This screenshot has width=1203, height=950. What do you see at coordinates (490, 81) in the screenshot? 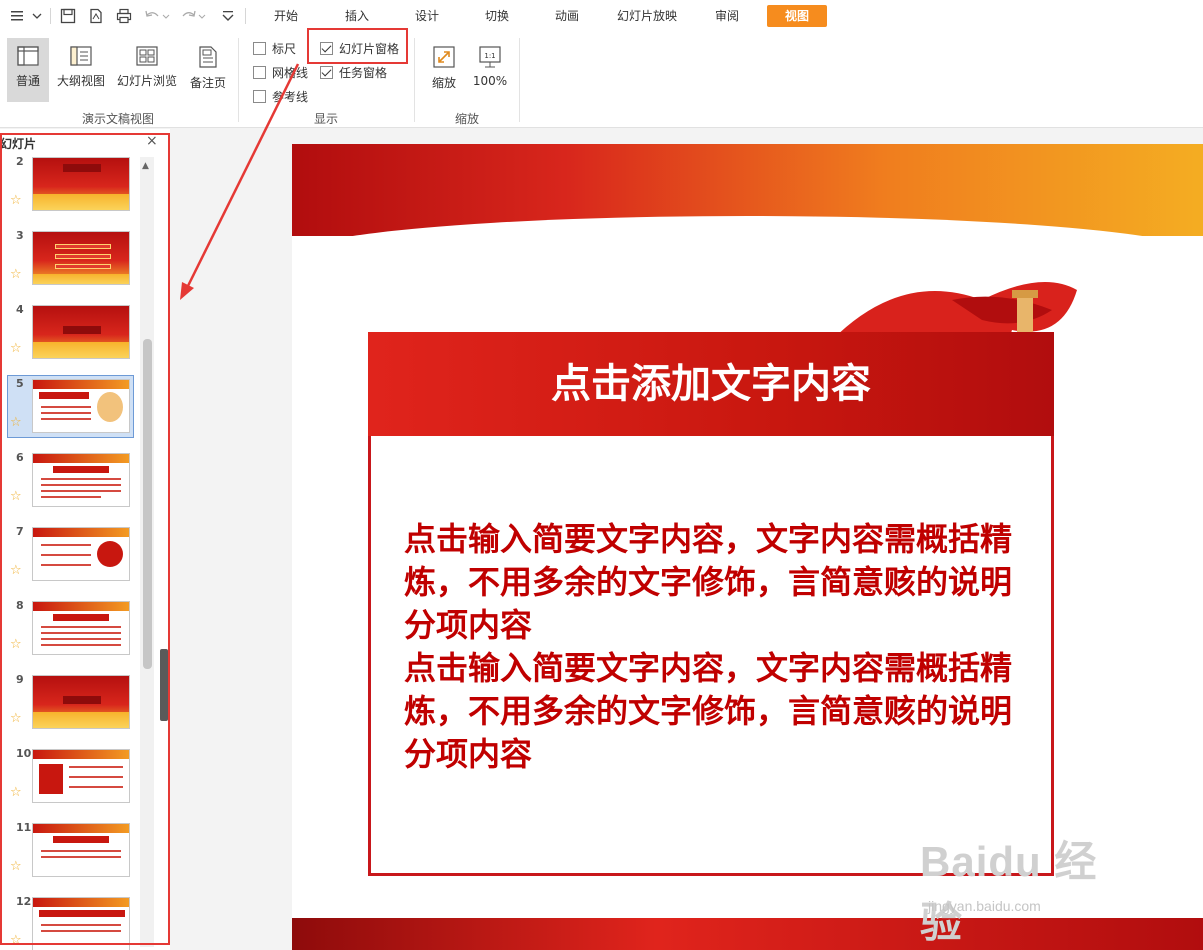
I see `zoom-100-label: 100%` at bounding box center [490, 81].